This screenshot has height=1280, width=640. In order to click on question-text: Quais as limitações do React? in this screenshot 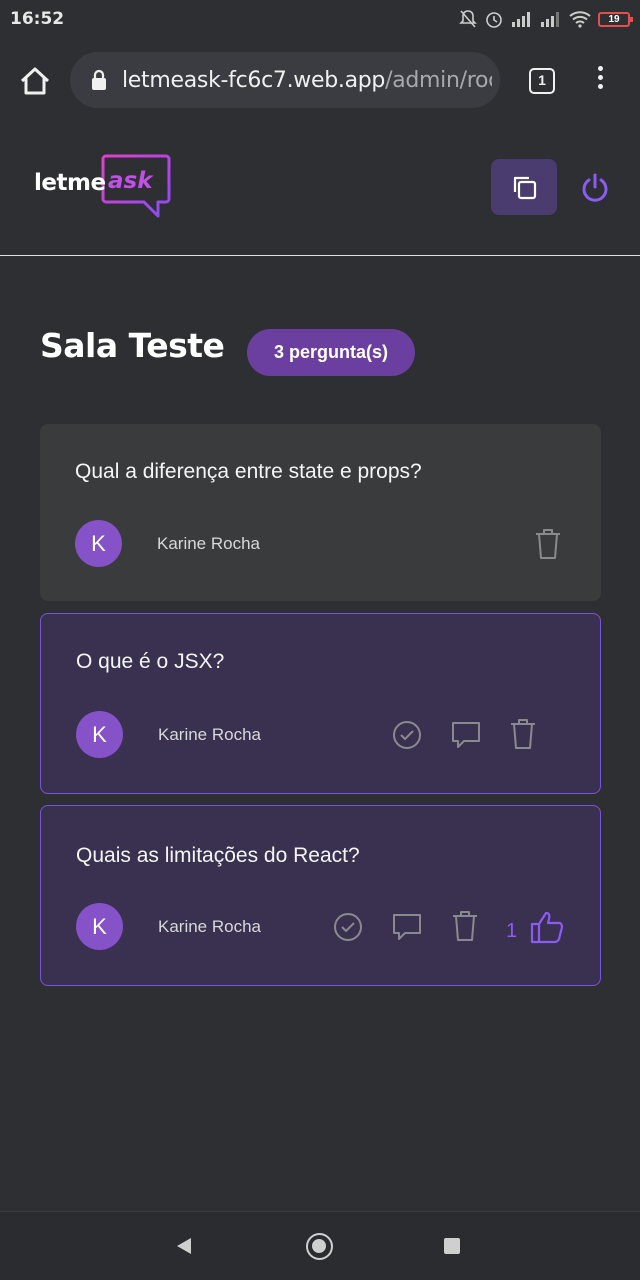, I will do `click(218, 855)`.